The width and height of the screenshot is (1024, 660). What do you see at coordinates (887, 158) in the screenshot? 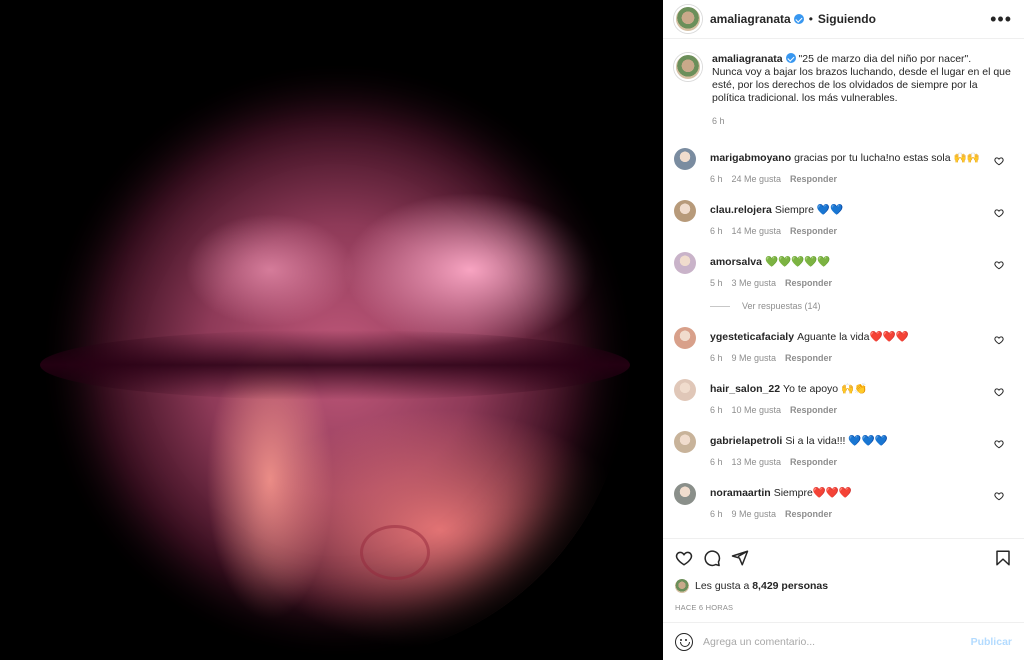
I see `comment-text: gracias por tu lucha!no estas sola 🙌🙌` at bounding box center [887, 158].